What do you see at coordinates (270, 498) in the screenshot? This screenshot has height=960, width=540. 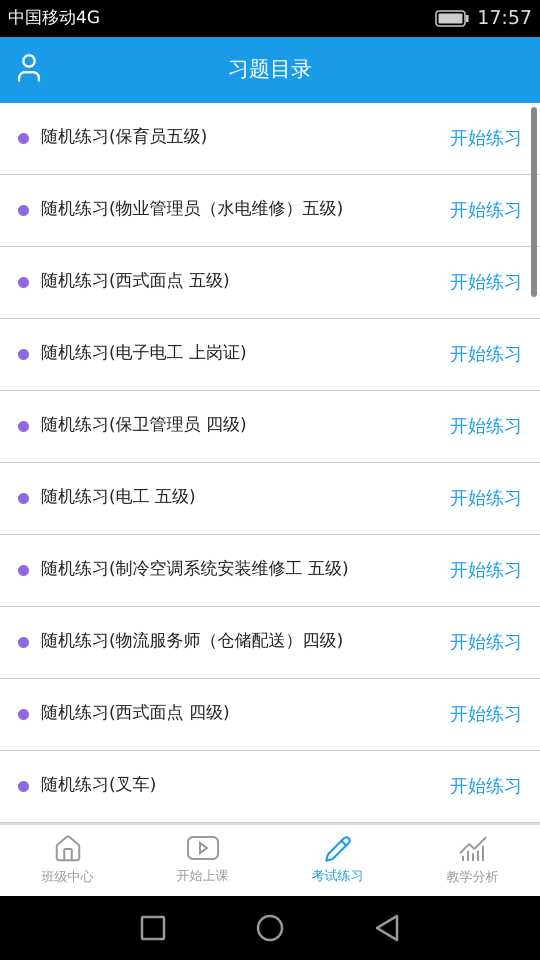 I see `list-item: 随机练习(电工 五级) 开始练习` at bounding box center [270, 498].